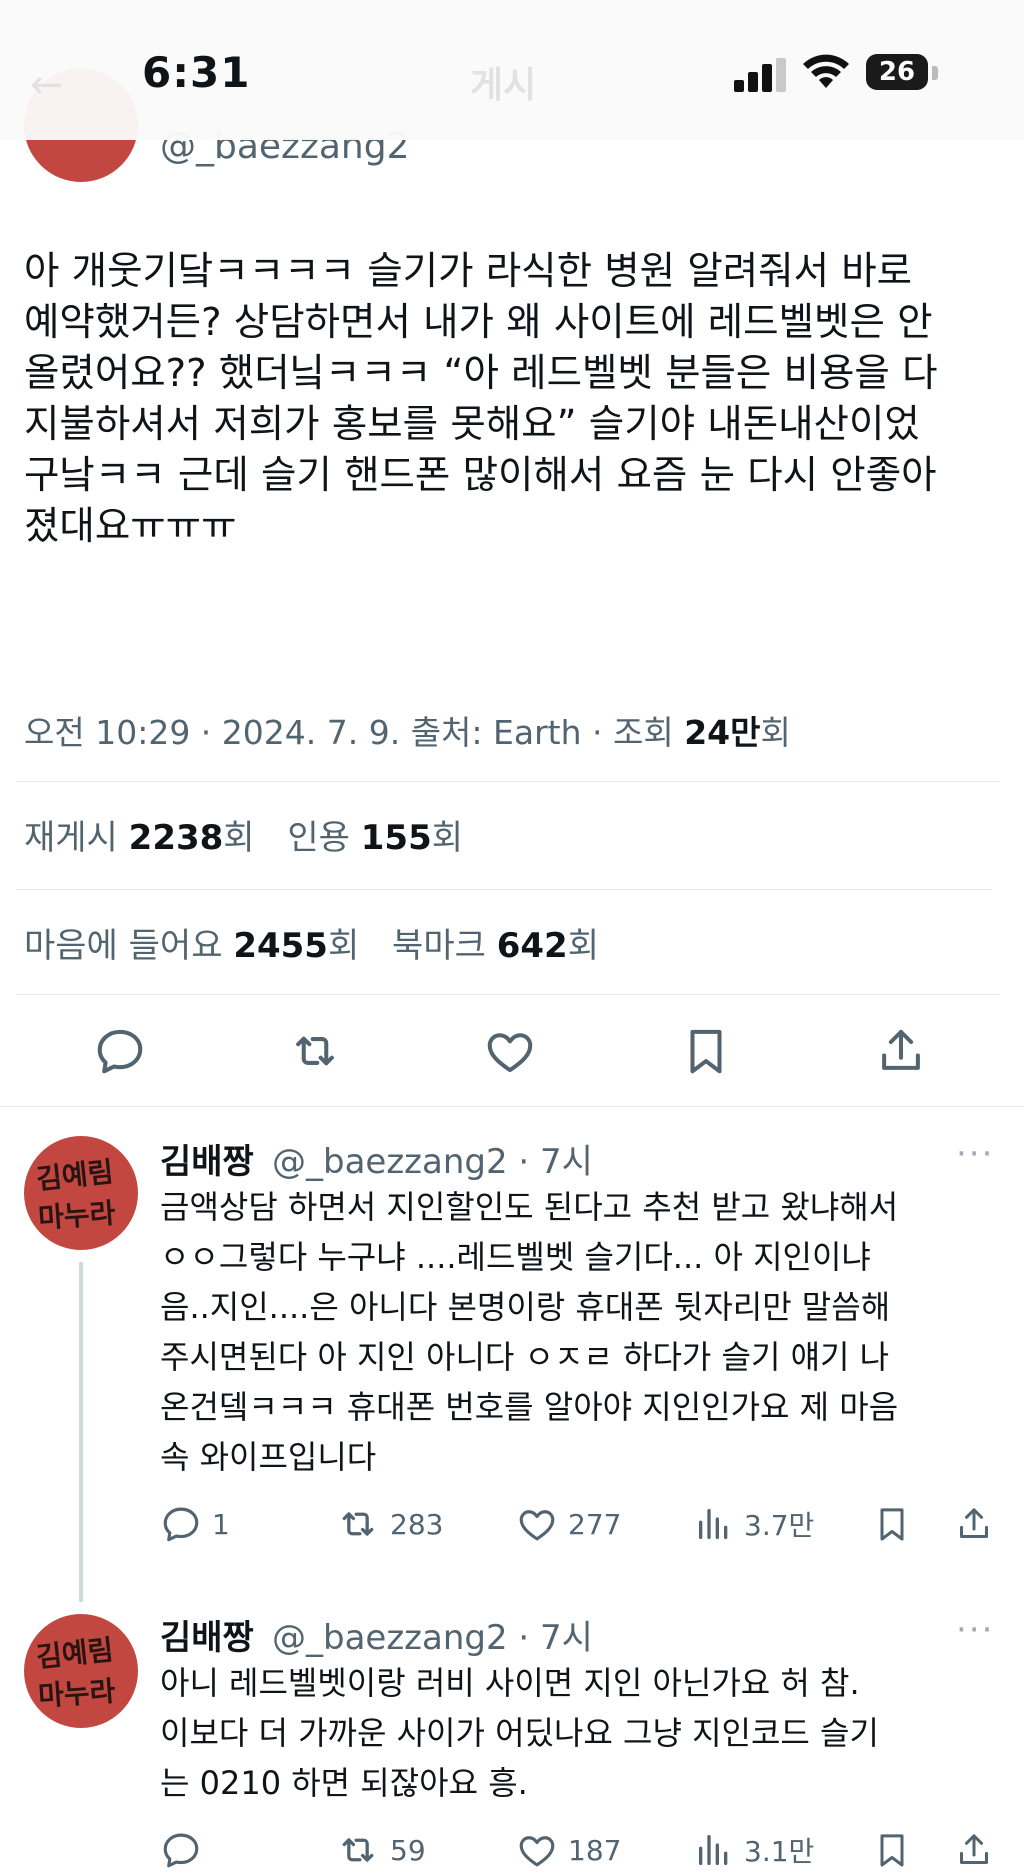 The image size is (1024, 1873). I want to click on retweet-count: 59, so click(408, 1850).